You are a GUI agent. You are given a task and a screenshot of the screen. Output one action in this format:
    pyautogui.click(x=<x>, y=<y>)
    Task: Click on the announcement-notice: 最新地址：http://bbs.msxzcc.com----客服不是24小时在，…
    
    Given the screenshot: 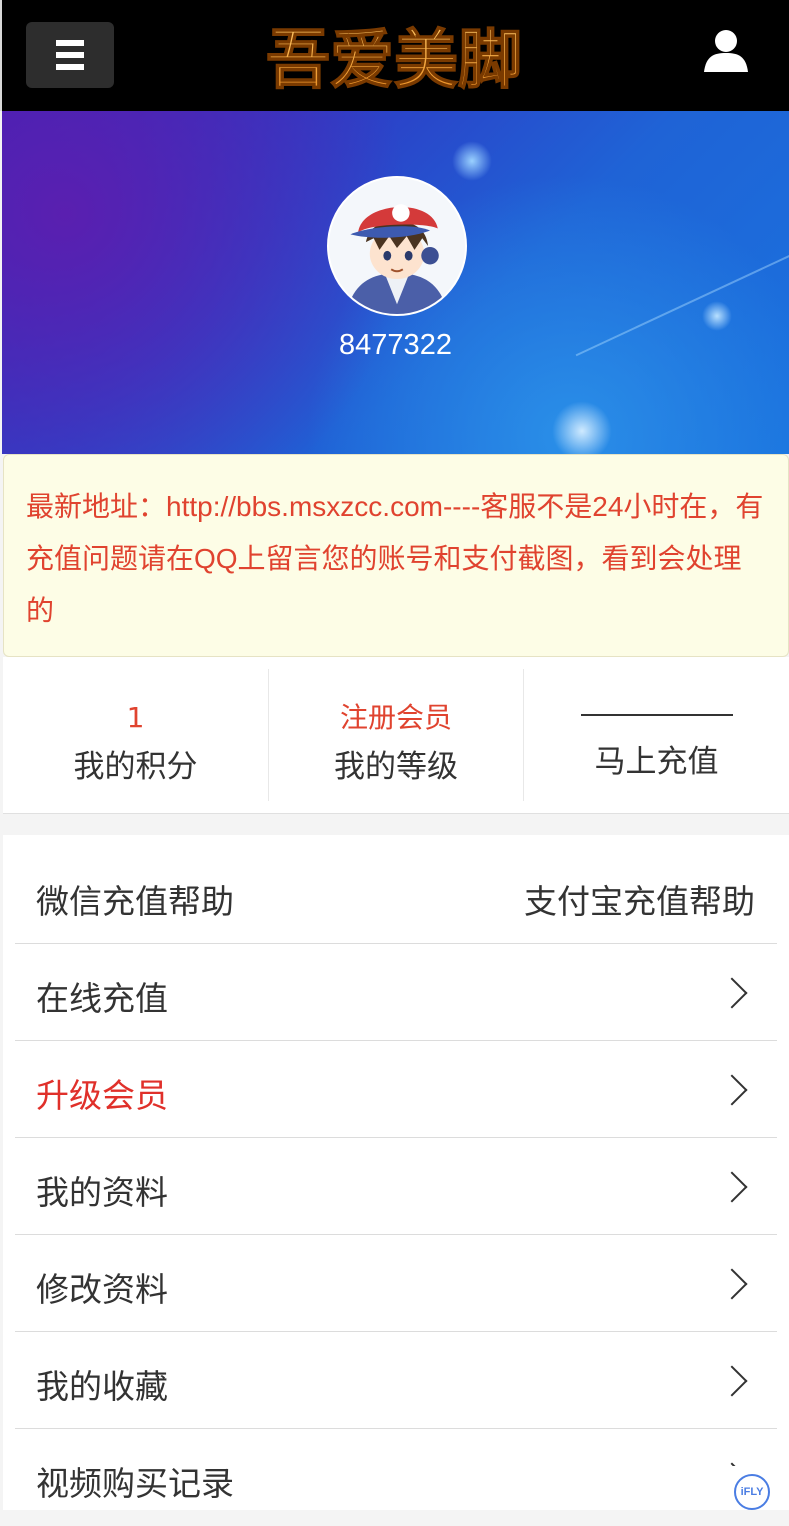 What is the action you would take?
    pyautogui.click(x=396, y=555)
    